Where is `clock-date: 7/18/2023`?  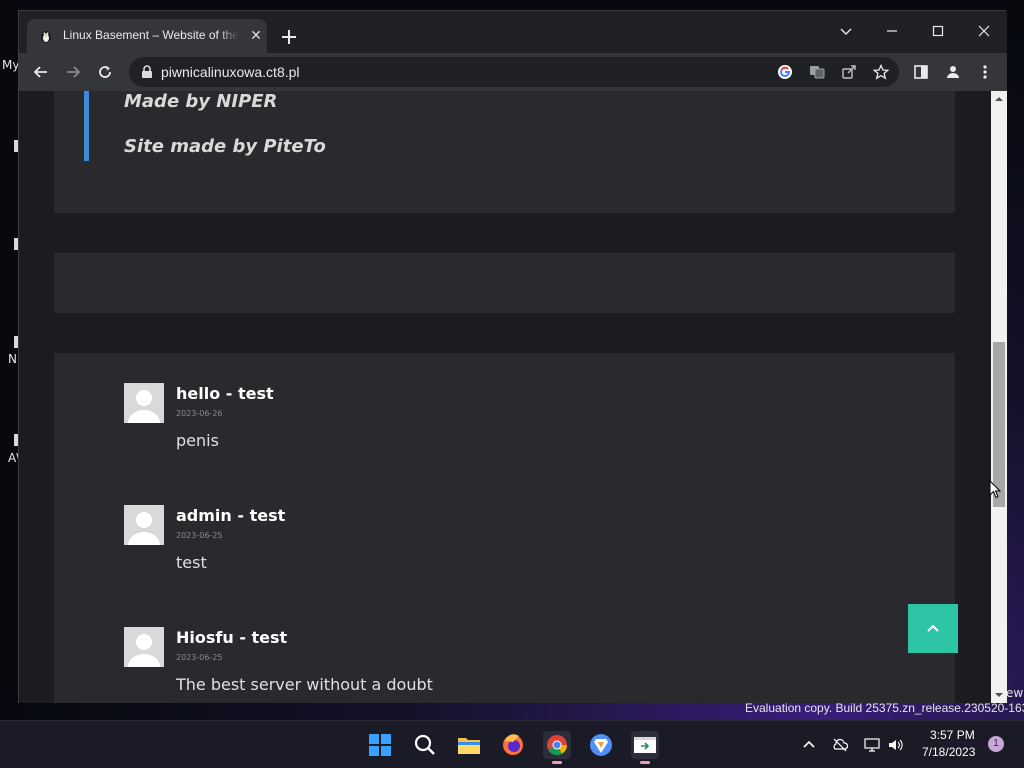 clock-date: 7/18/2023 is located at coordinates (948, 752).